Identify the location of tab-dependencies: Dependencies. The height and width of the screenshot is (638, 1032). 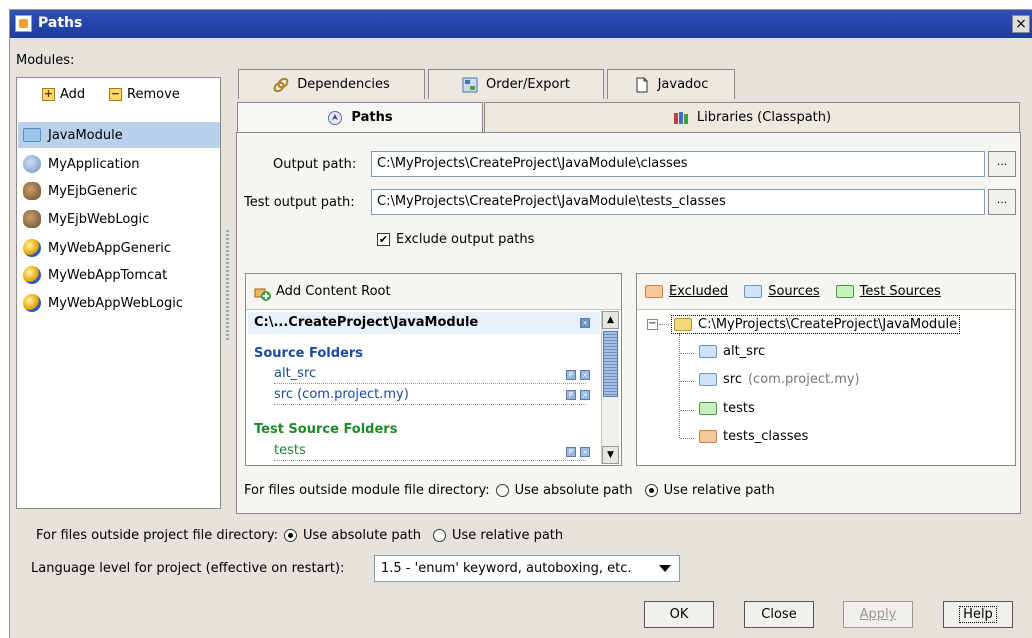
(331, 84).